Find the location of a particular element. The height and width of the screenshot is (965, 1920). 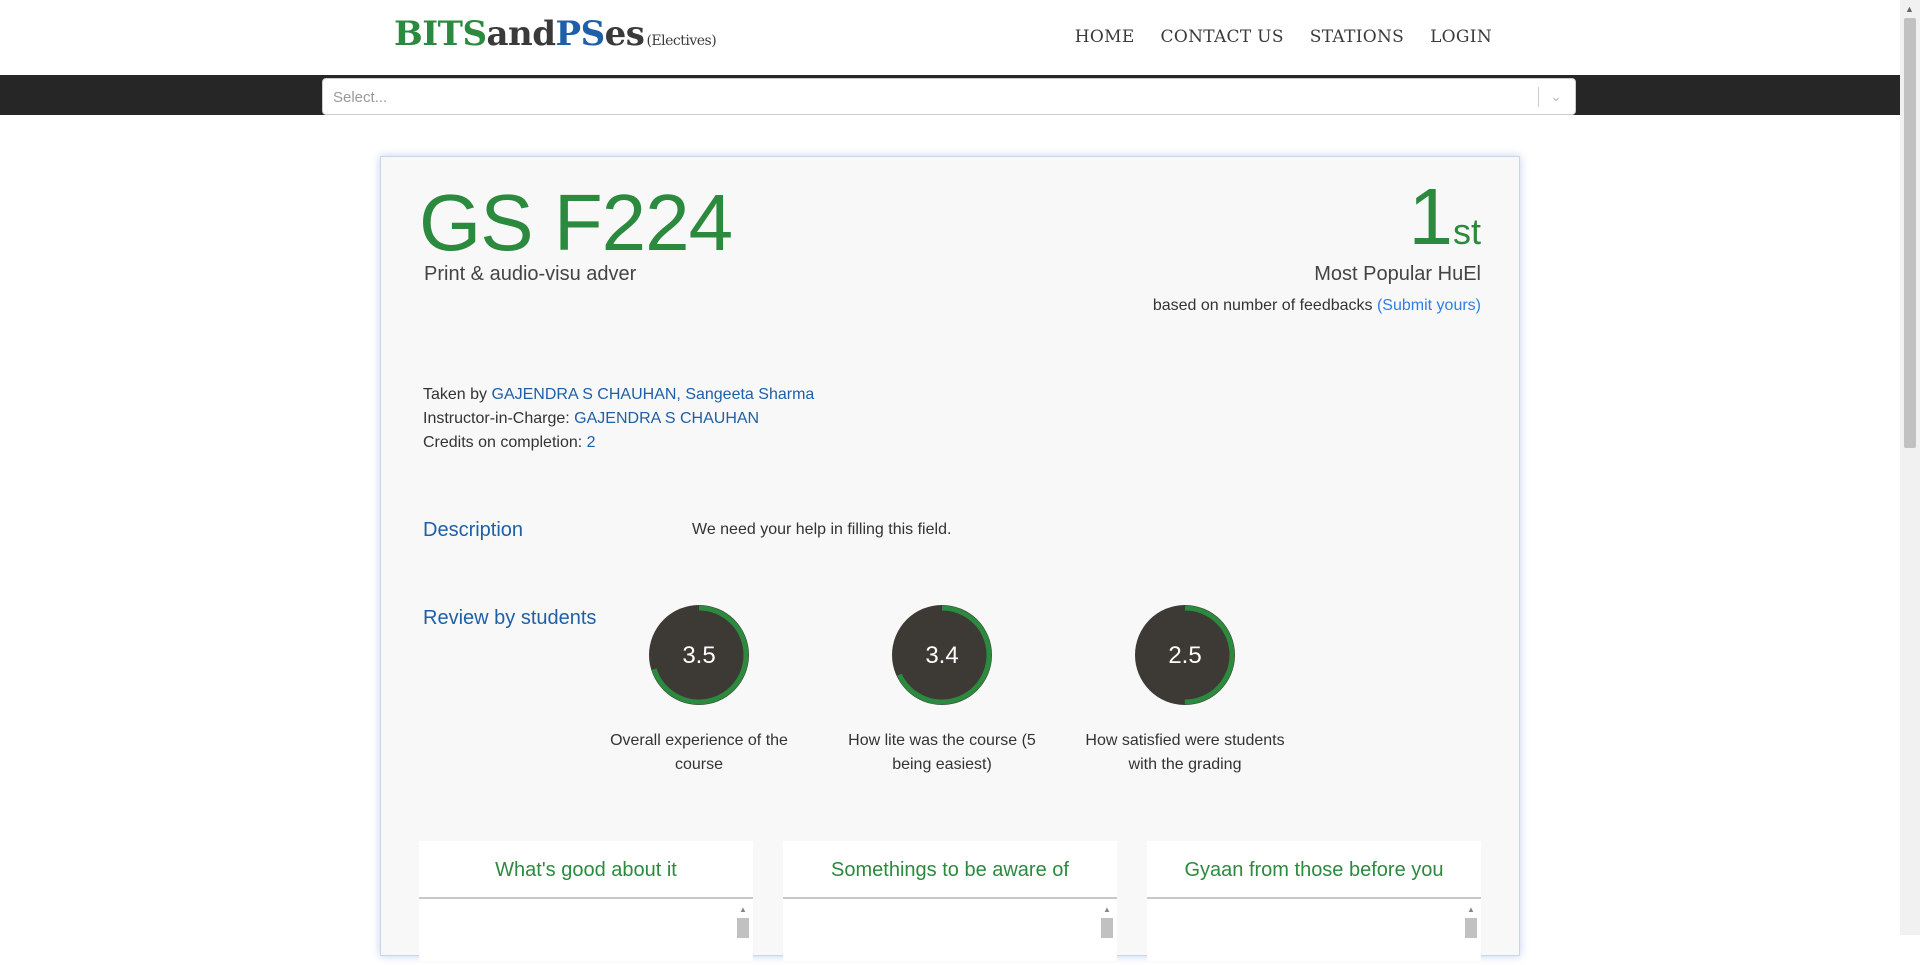

rank-suffix: st is located at coordinates (1466, 231).